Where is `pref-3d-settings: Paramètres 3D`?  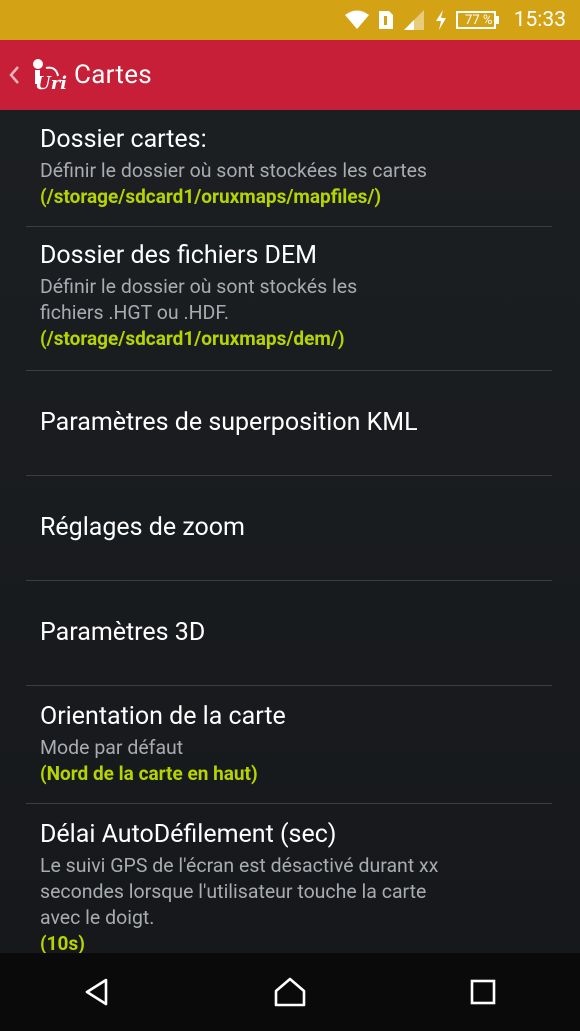 pref-3d-settings: Paramètres 3D is located at coordinates (289, 633).